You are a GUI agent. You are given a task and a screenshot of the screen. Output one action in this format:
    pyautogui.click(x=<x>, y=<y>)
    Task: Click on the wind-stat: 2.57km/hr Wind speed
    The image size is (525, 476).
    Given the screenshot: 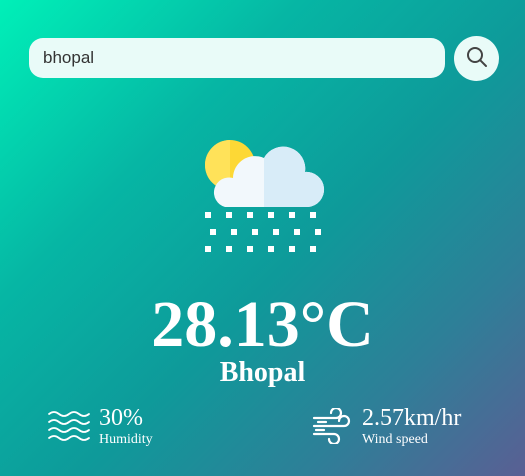 What is the action you would take?
    pyautogui.click(x=386, y=426)
    